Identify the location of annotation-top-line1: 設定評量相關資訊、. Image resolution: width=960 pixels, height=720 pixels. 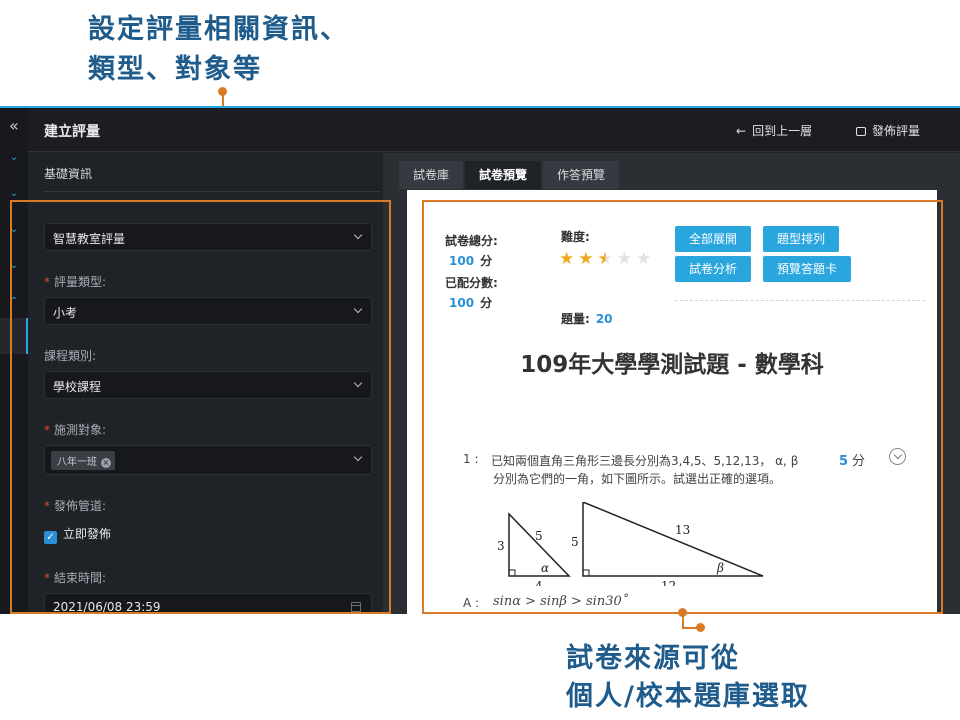
(218, 29).